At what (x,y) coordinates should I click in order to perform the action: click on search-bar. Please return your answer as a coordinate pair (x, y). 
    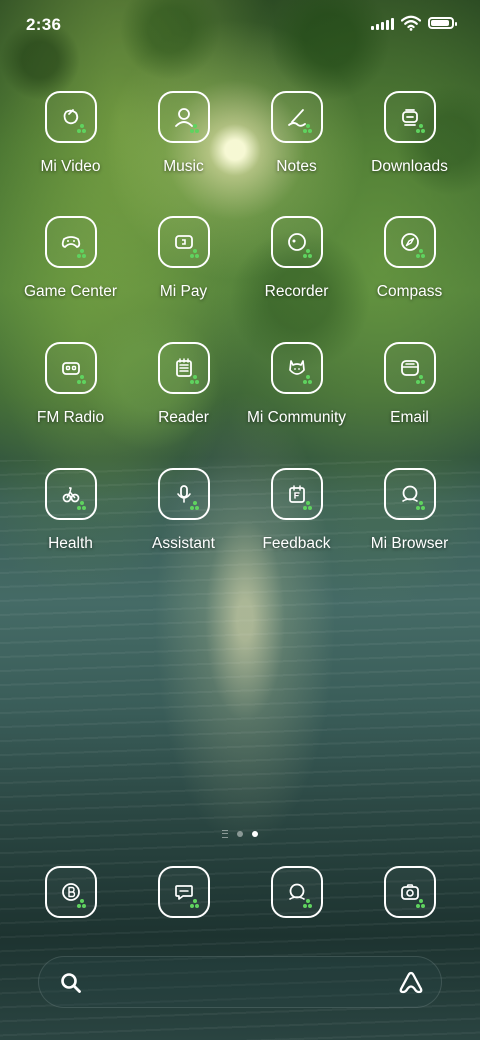
    Looking at the image, I should click on (240, 982).